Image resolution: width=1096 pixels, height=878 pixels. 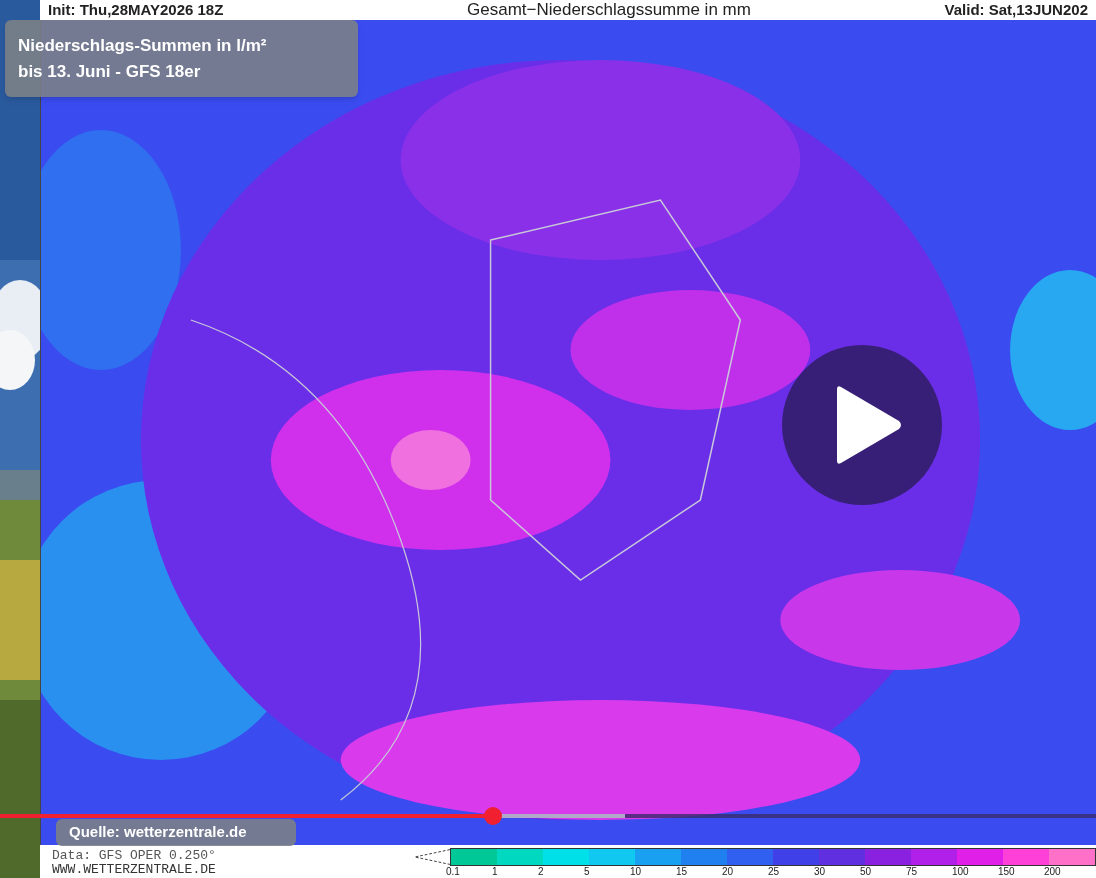 What do you see at coordinates (541, 871) in the screenshot?
I see `legend-label: 2` at bounding box center [541, 871].